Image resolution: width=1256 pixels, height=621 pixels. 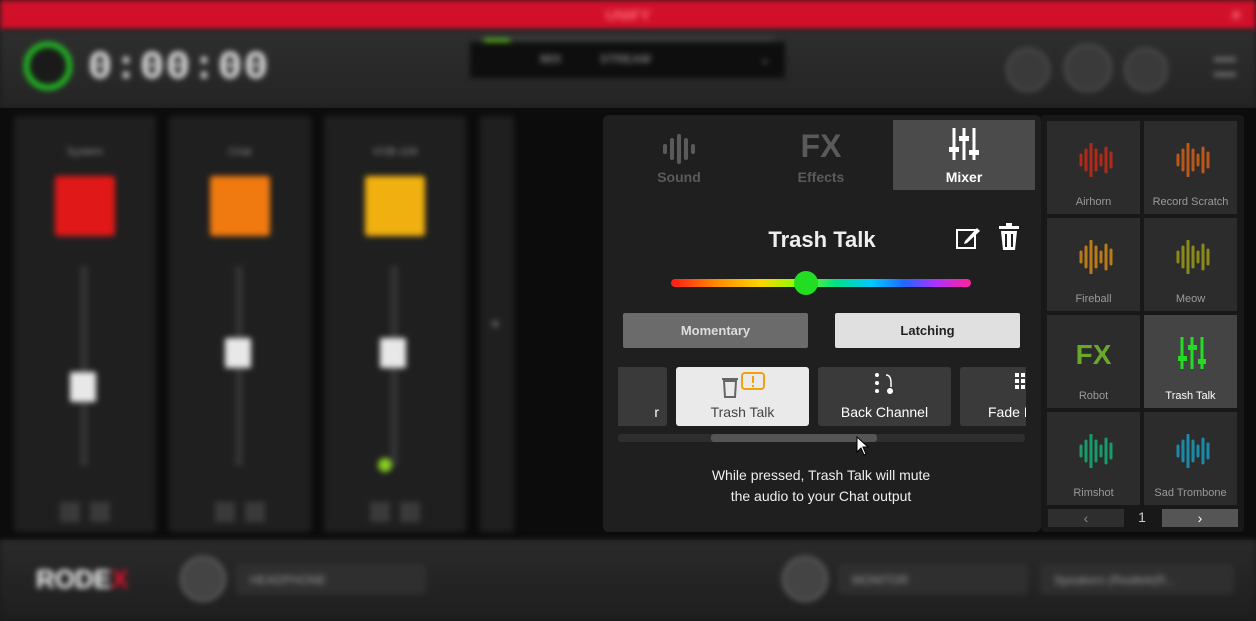 What do you see at coordinates (203, 579) in the screenshot?
I see `headphone-icon` at bounding box center [203, 579].